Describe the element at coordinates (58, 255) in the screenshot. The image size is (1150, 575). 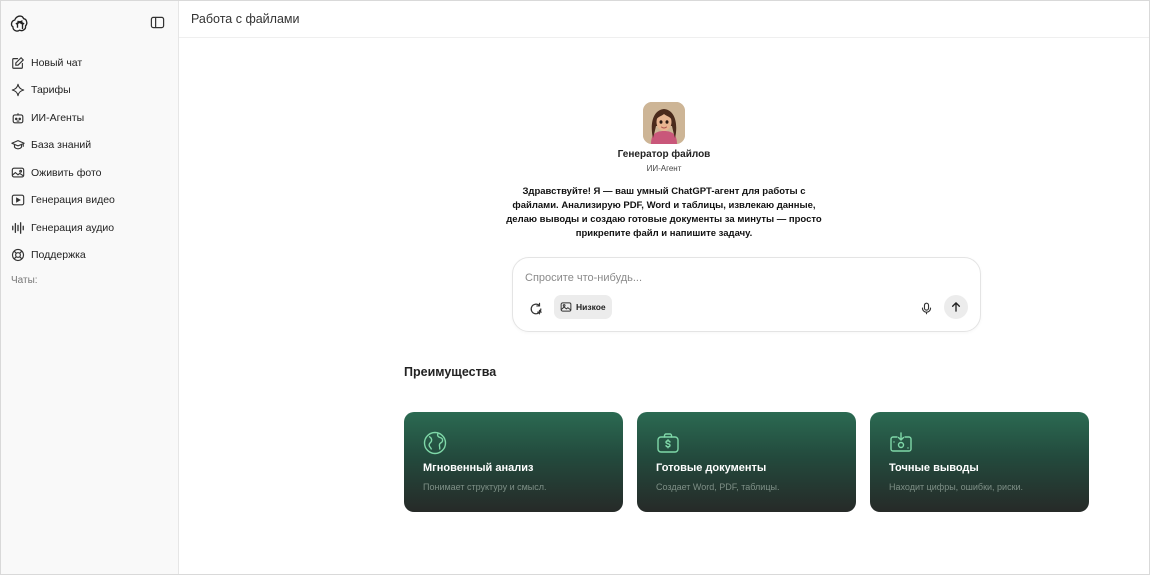
I see `sidebar-item-label: Поддержка` at that location.